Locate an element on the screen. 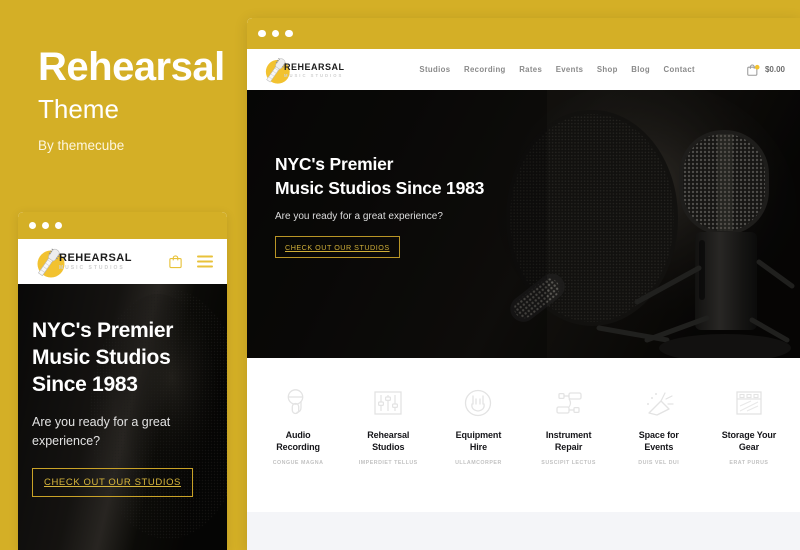 The height and width of the screenshot is (550, 800). desktop-logo-tagline: MUSIC STUDIOS is located at coordinates (314, 75).